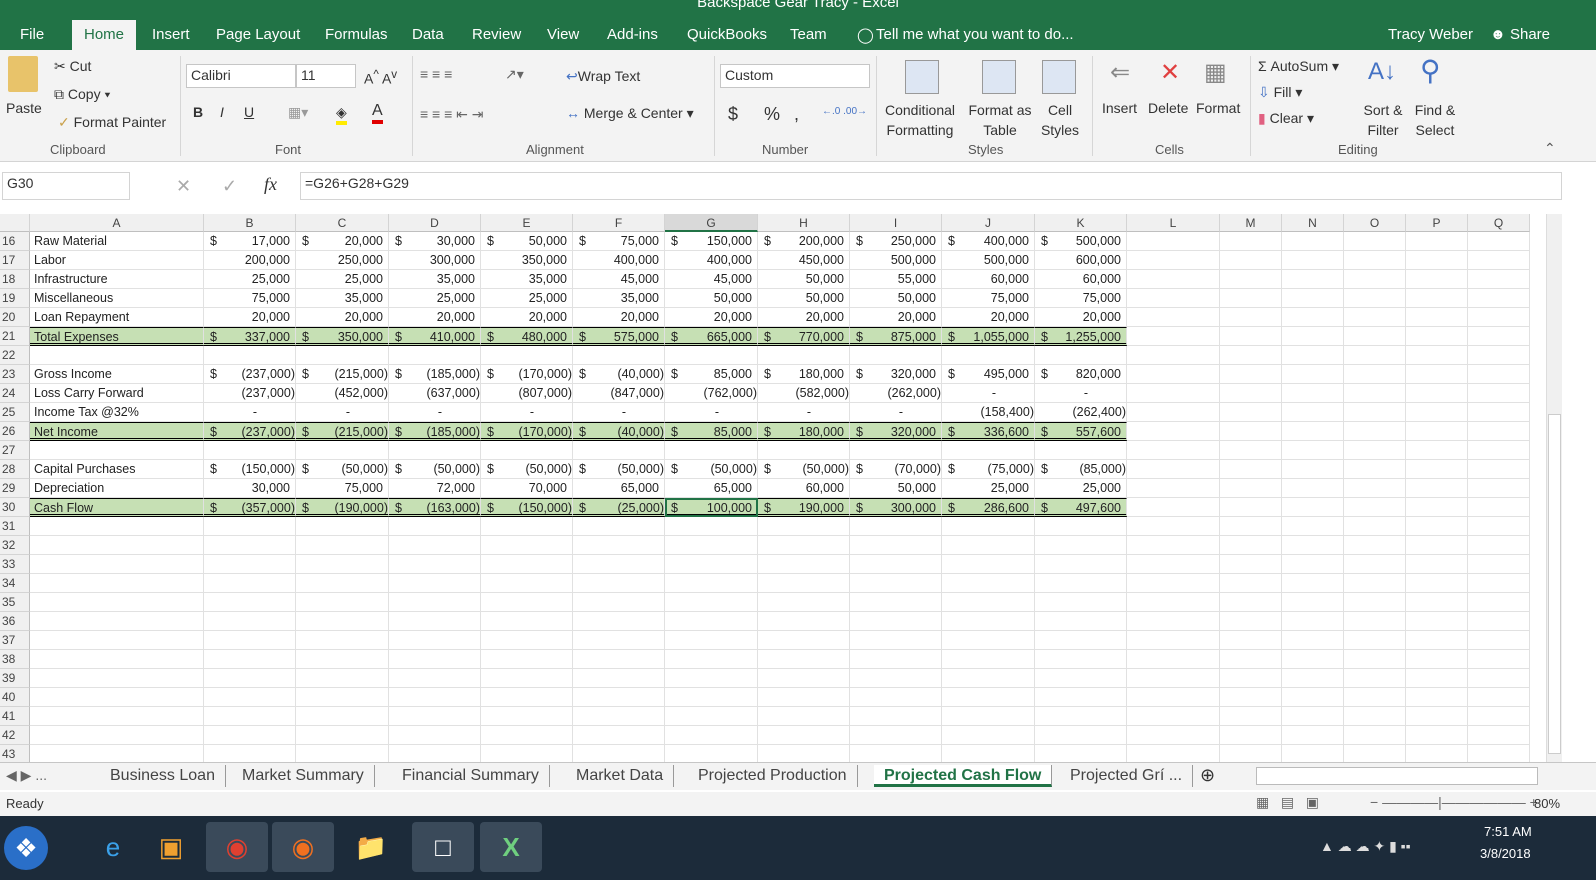 This screenshot has width=1596, height=880. I want to click on cell-l37, so click(1173, 640).